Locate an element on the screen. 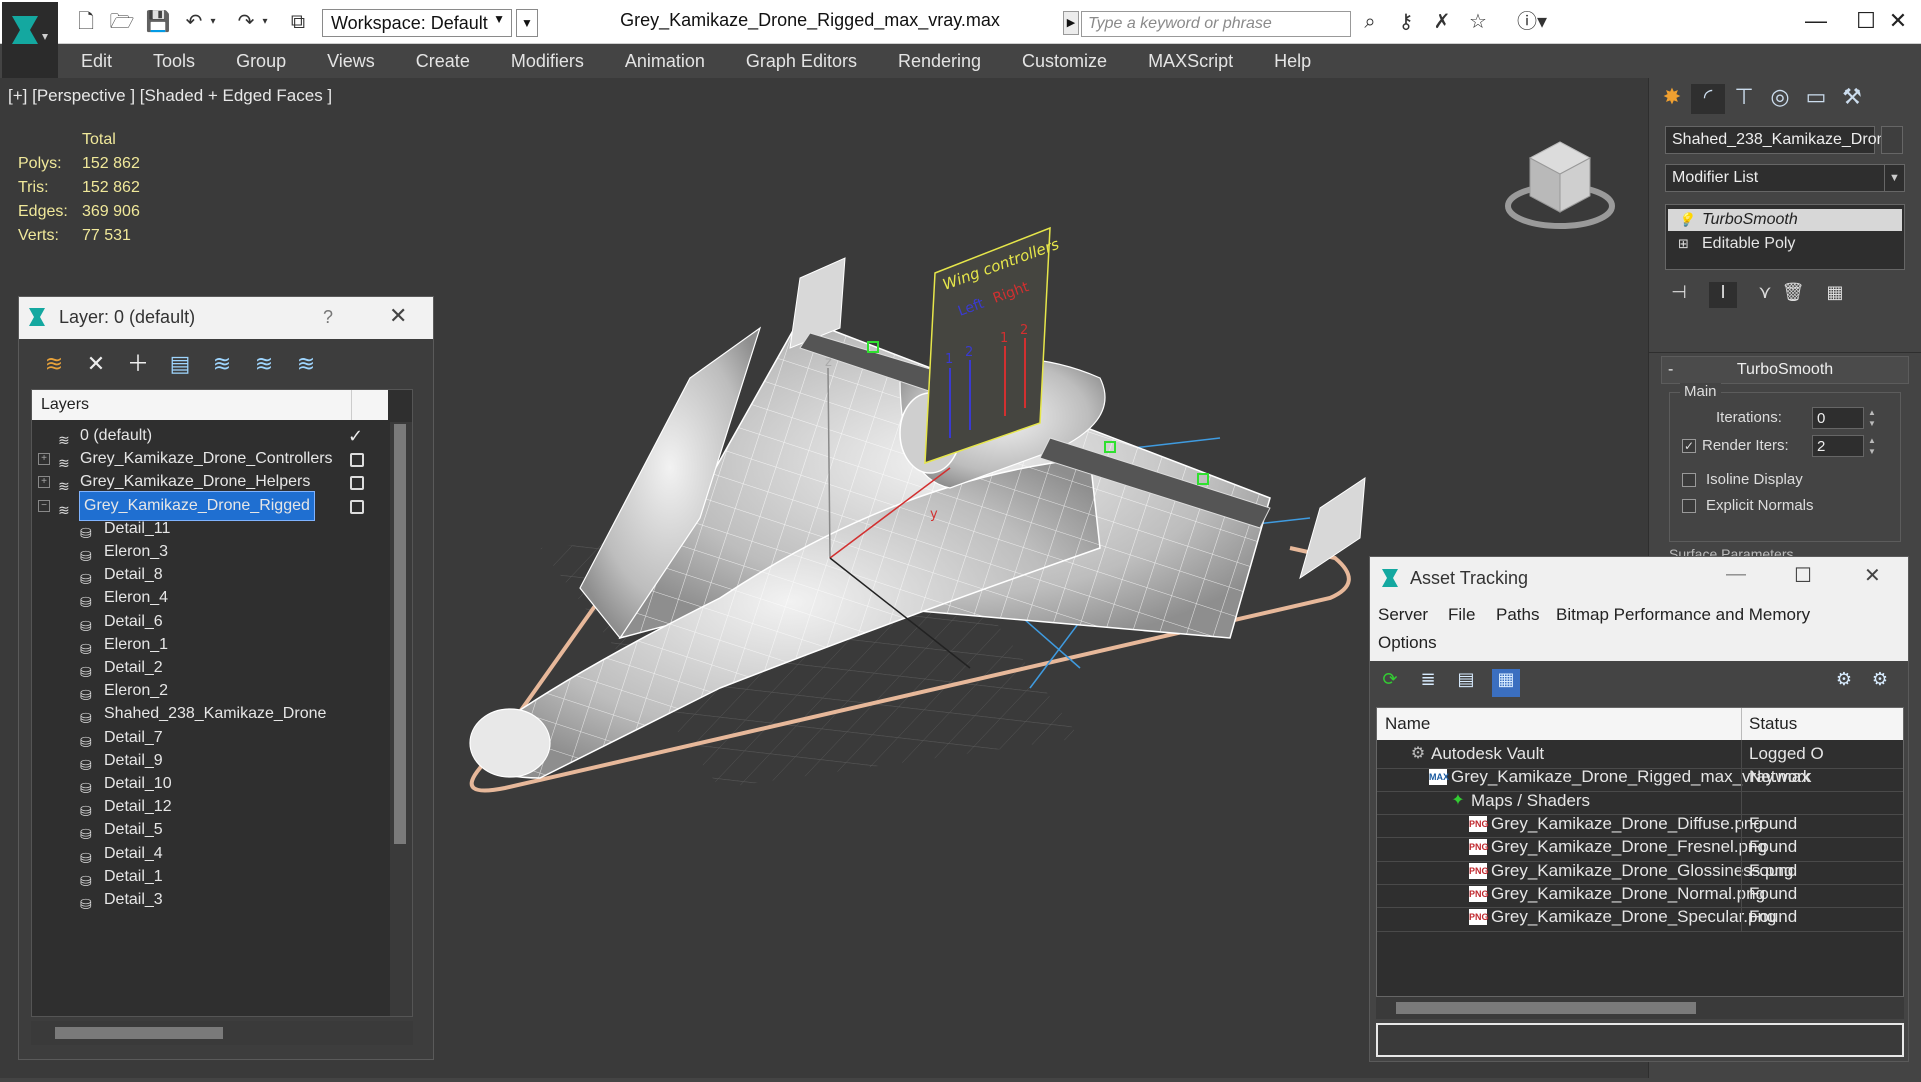 This screenshot has width=1921, height=1082. stack-item-turbosmooth: 💡 TurboSmooth is located at coordinates (1785, 220).